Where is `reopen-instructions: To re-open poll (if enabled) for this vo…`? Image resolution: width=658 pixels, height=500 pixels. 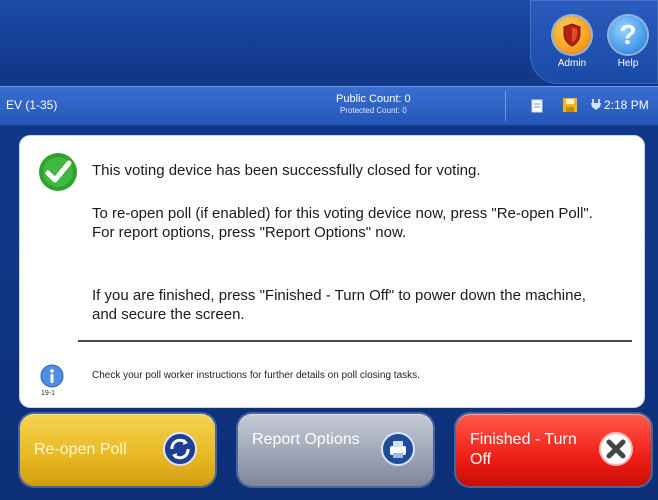
reopen-instructions: To re-open poll (if enabled) for this vo… is located at coordinates (352, 223).